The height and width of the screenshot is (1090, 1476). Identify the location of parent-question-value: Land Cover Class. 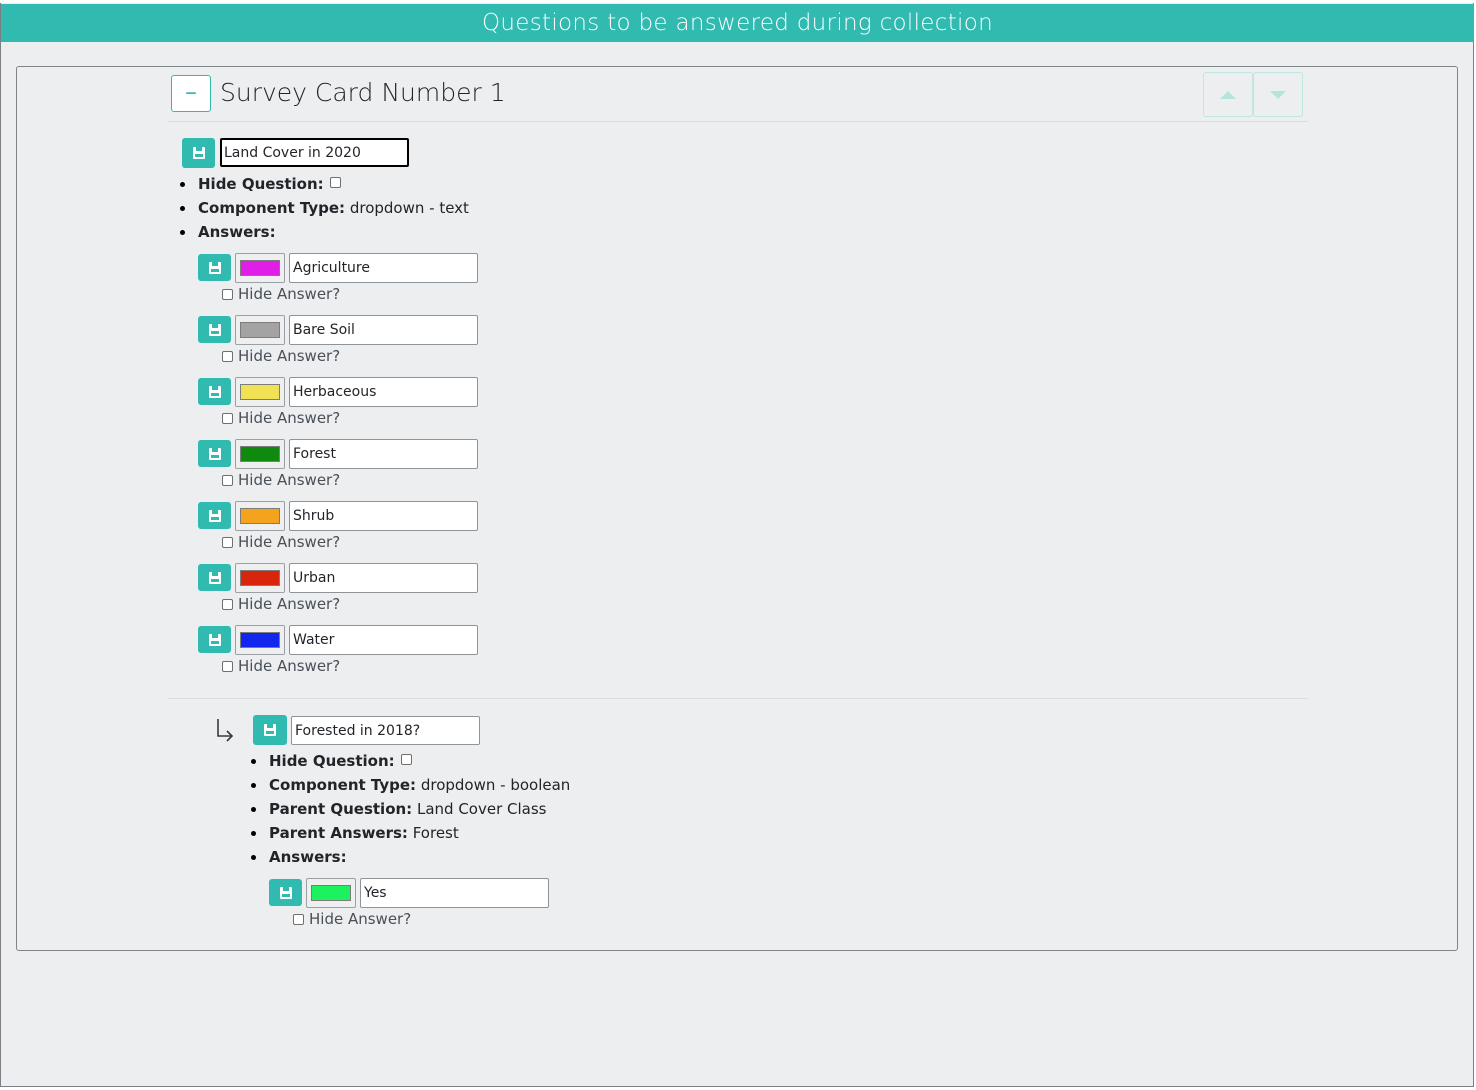
(481, 809).